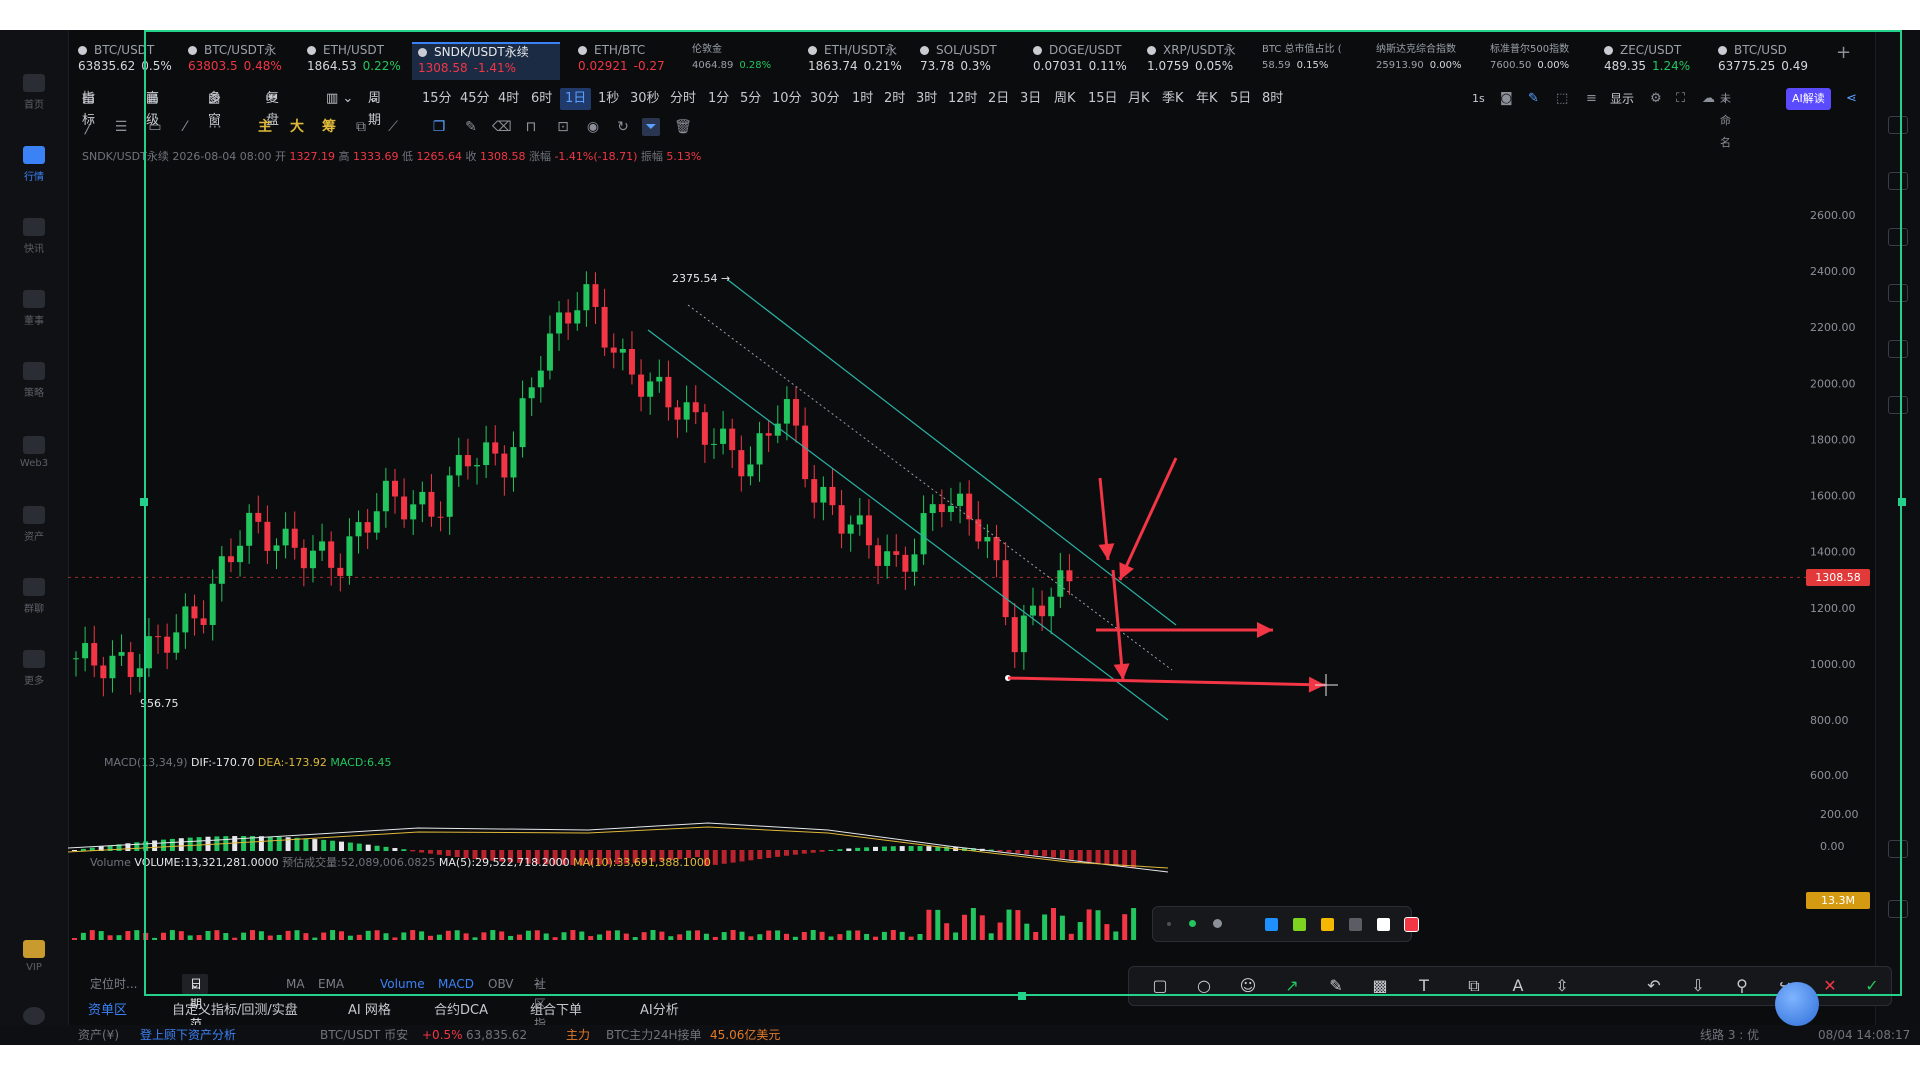 The width and height of the screenshot is (1920, 1080). Describe the element at coordinates (1192, 923) in the screenshot. I see `size-medium` at that location.